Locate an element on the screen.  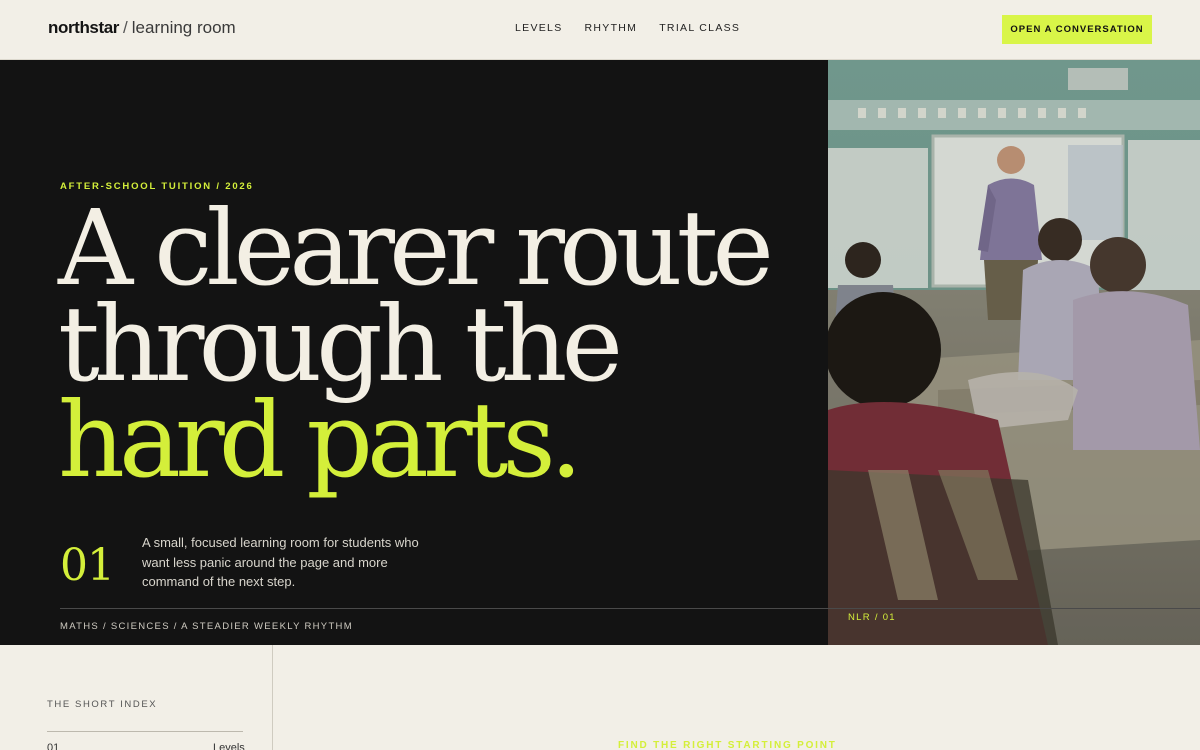
headline-line-1: A clearer route is located at coordinates (416, 248).